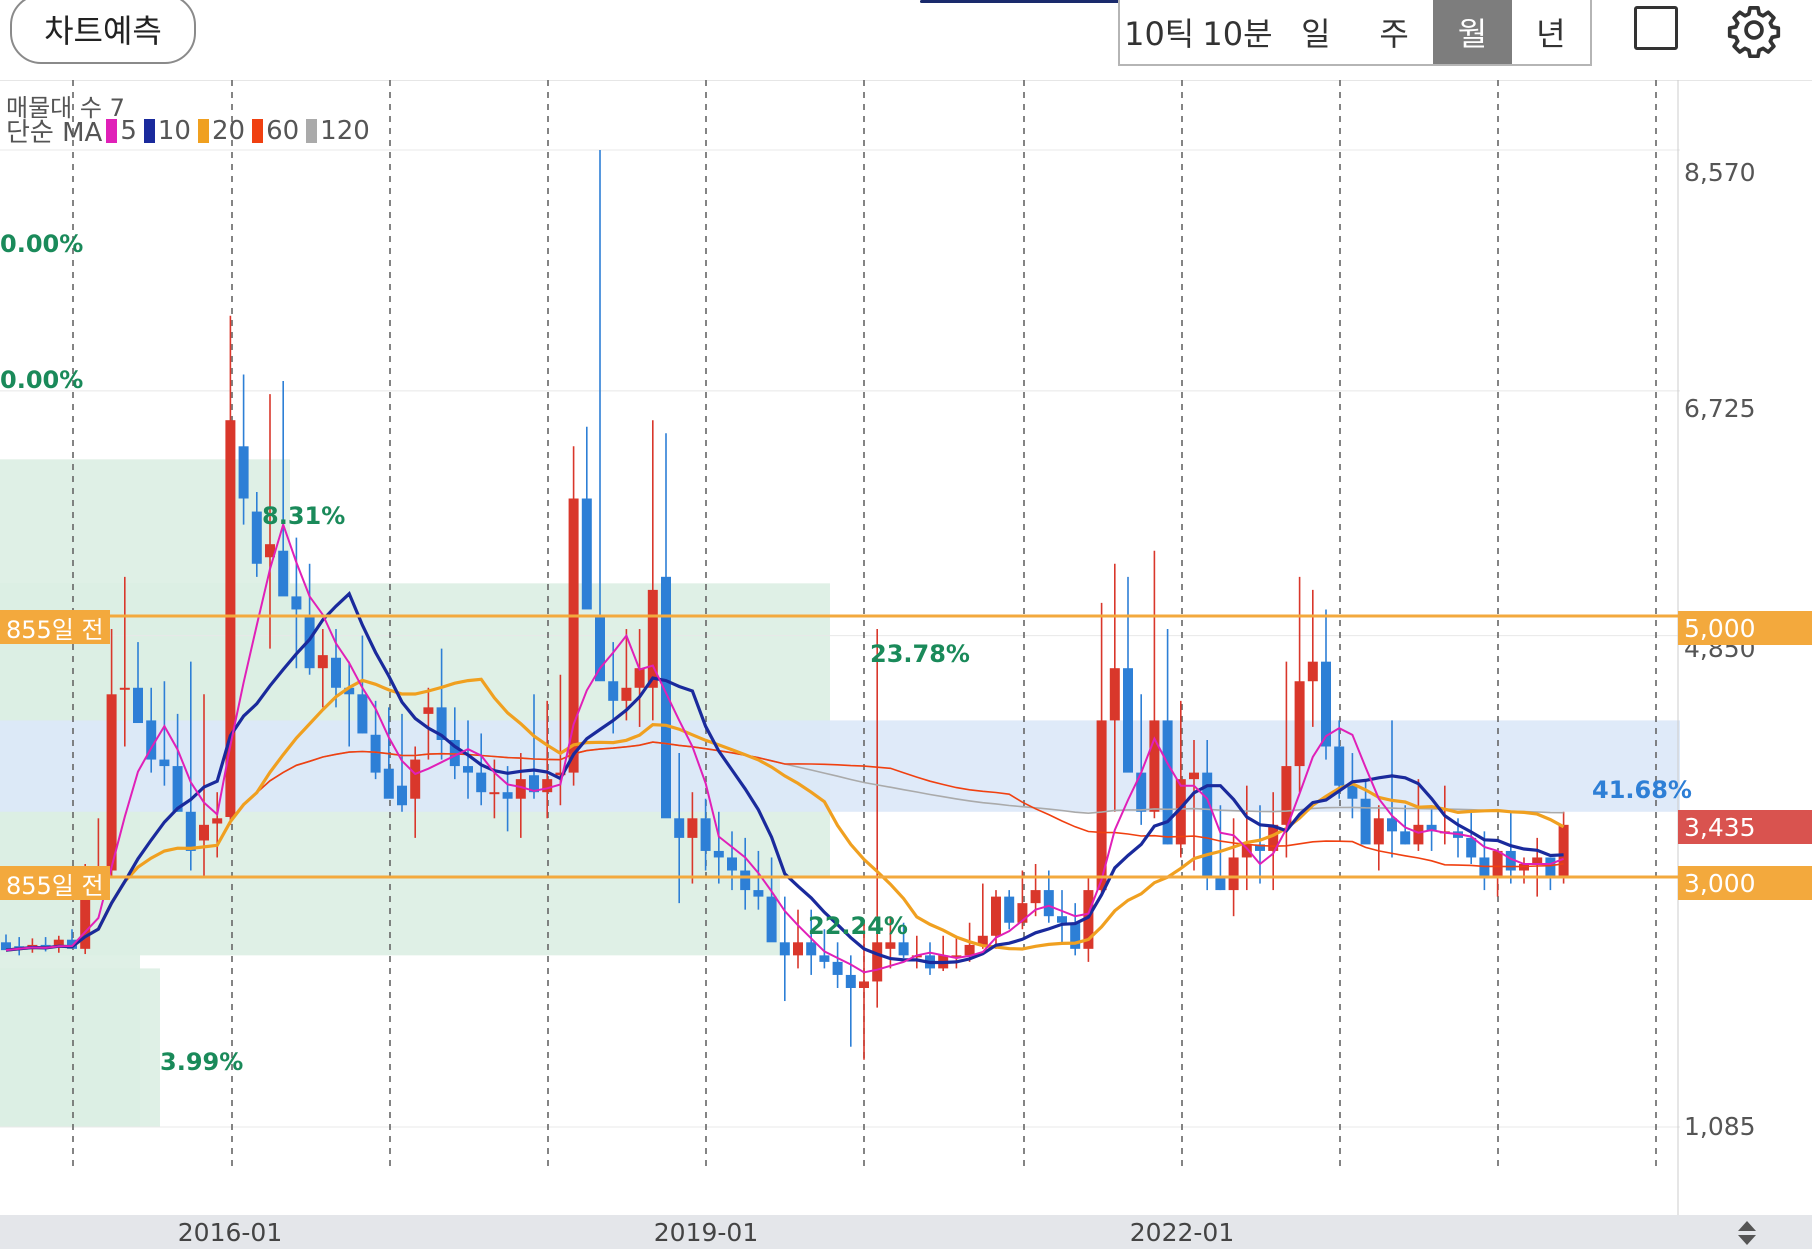 This screenshot has height=1249, width=1812. Describe the element at coordinates (1720, 408) in the screenshot. I see `y-tick-label: 6,725` at that location.